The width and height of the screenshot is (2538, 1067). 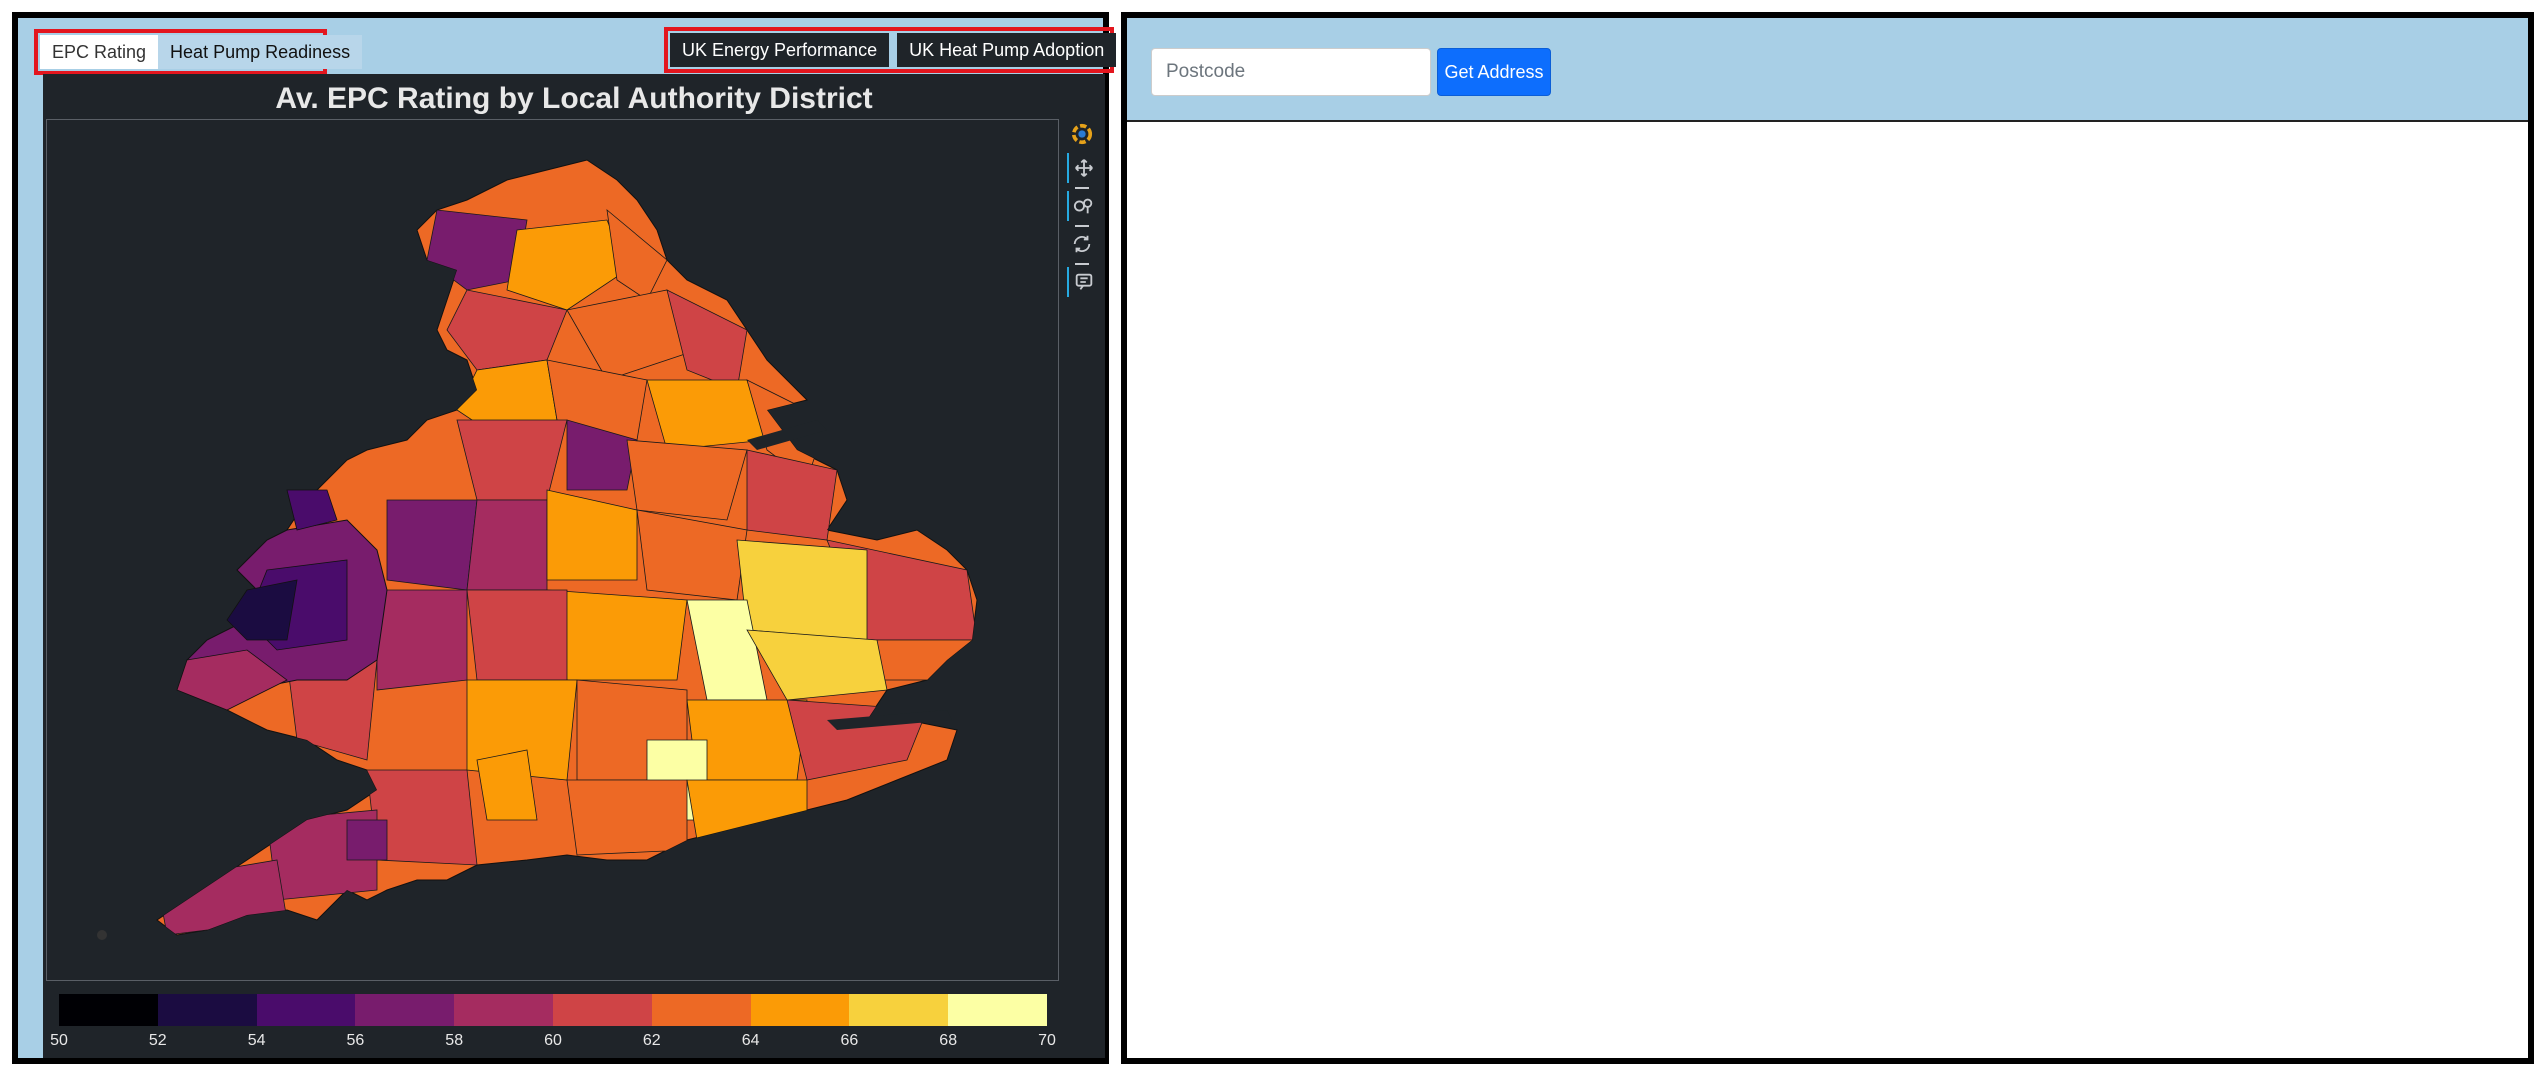 I want to click on tab-epc-rating: EPC Rating, so click(x=99, y=52).